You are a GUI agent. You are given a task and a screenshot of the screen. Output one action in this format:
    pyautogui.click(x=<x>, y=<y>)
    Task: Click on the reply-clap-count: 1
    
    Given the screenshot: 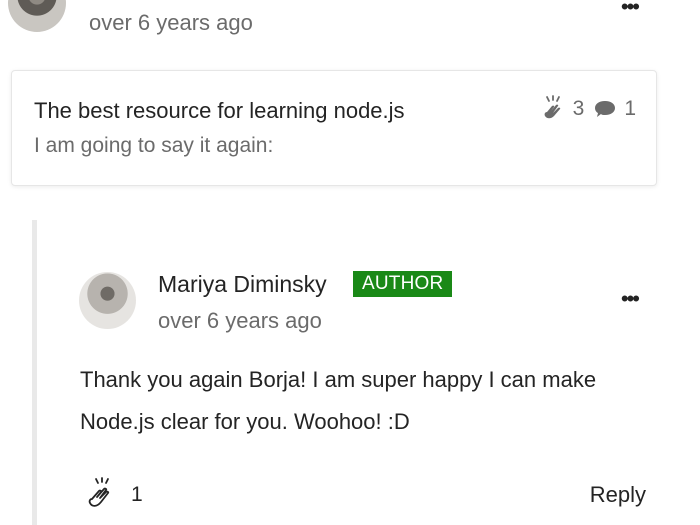 What is the action you would take?
    pyautogui.click(x=137, y=494)
    